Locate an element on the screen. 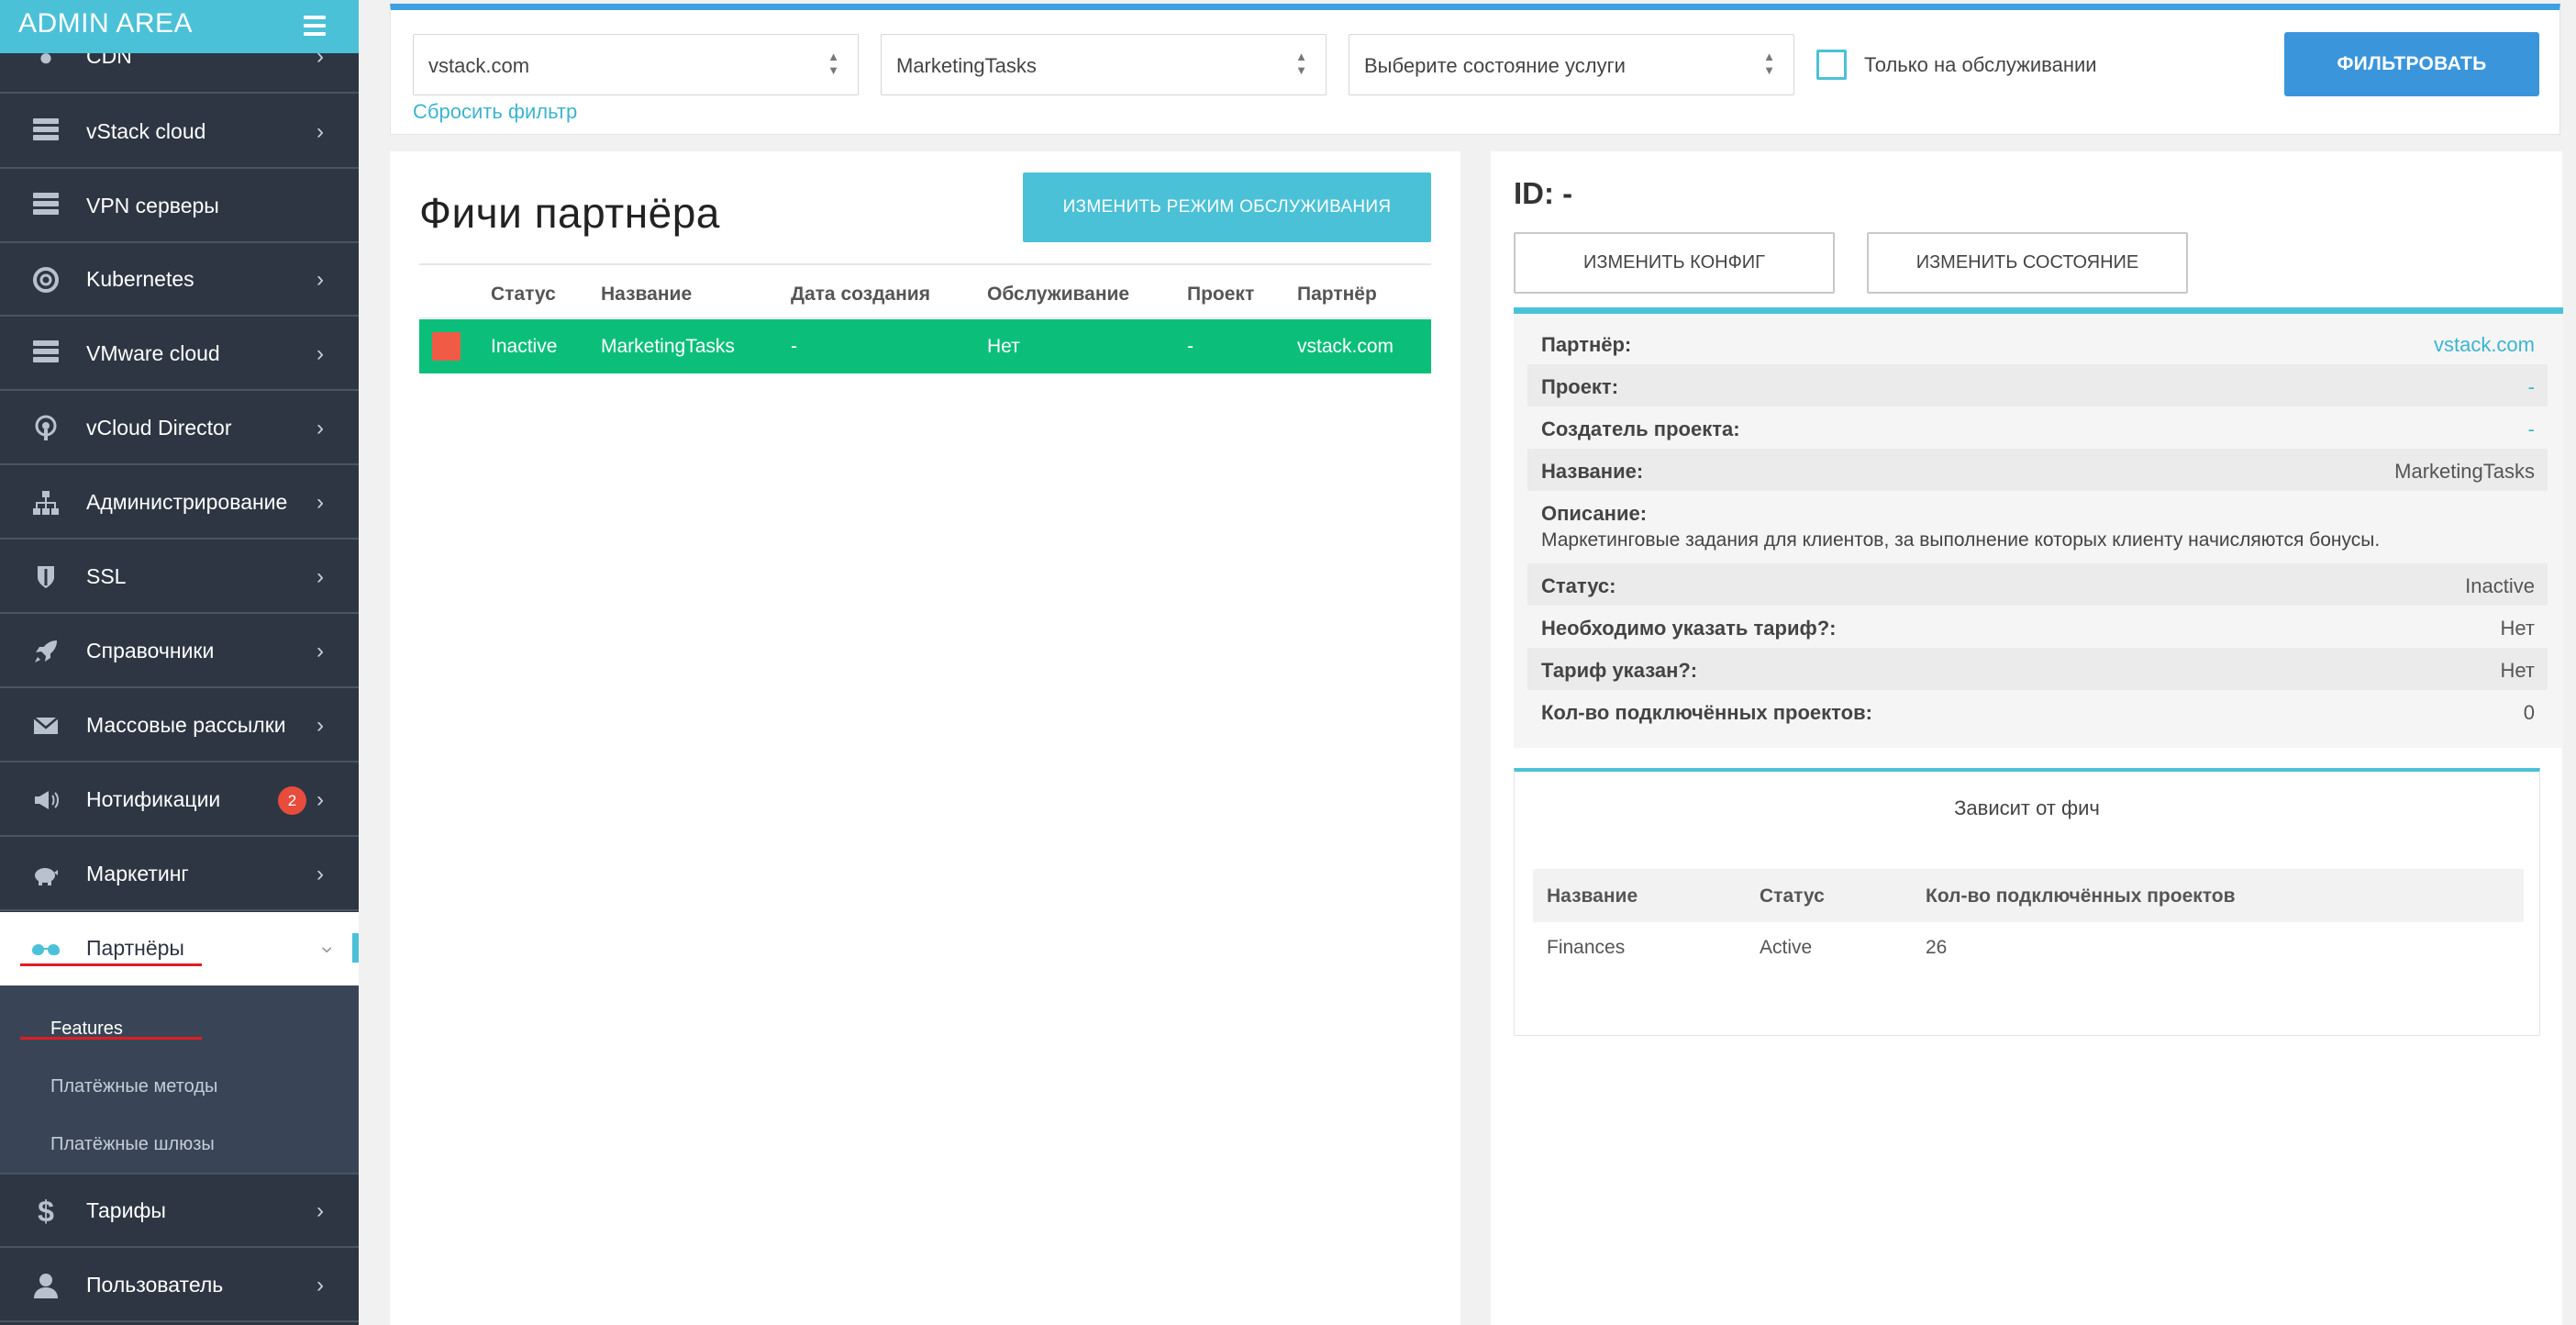  sidebar-item-partners: Партнёры › is located at coordinates (179, 948).